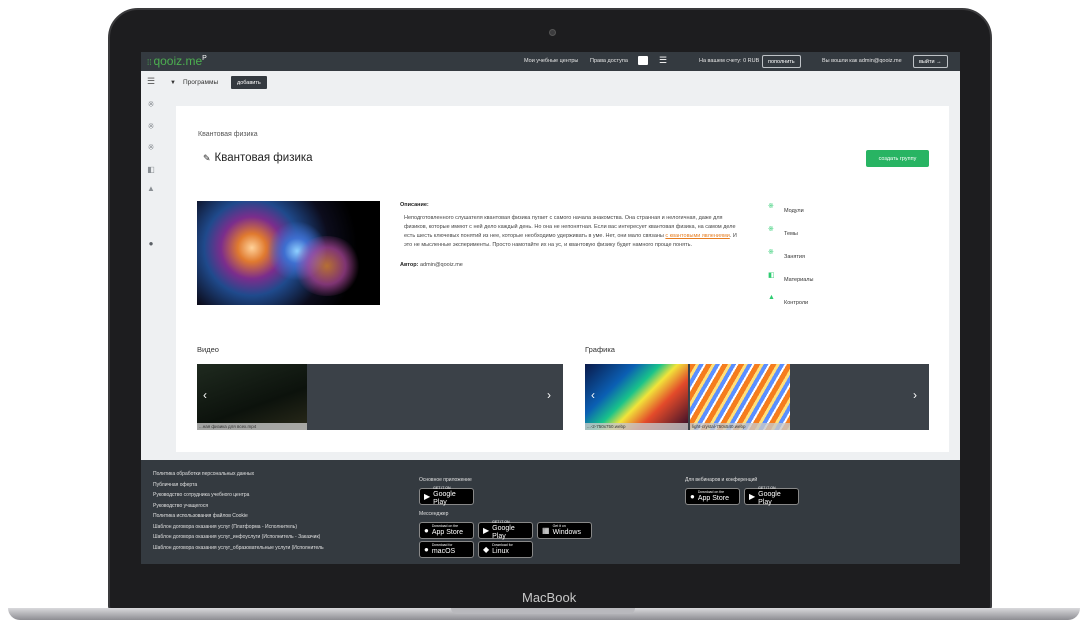 This screenshot has width=1087, height=627. I want to click on badge-name: macOS, so click(443, 551).